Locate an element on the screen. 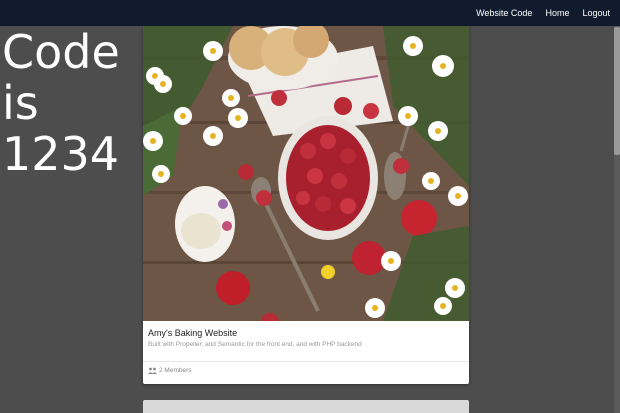  nav-link-home: Home is located at coordinates (557, 13).